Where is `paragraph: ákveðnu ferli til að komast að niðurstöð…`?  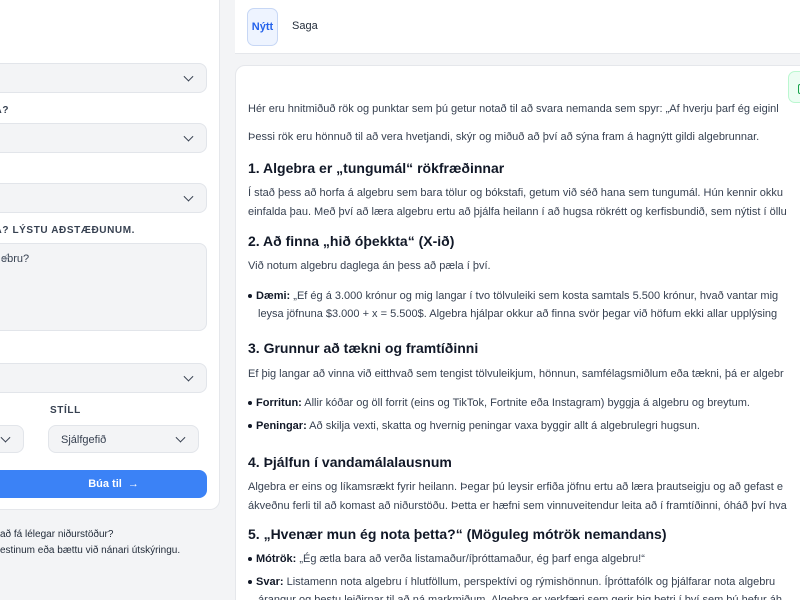 paragraph: ákveðnu ferli til að komast að niðurstöð… is located at coordinates (517, 506).